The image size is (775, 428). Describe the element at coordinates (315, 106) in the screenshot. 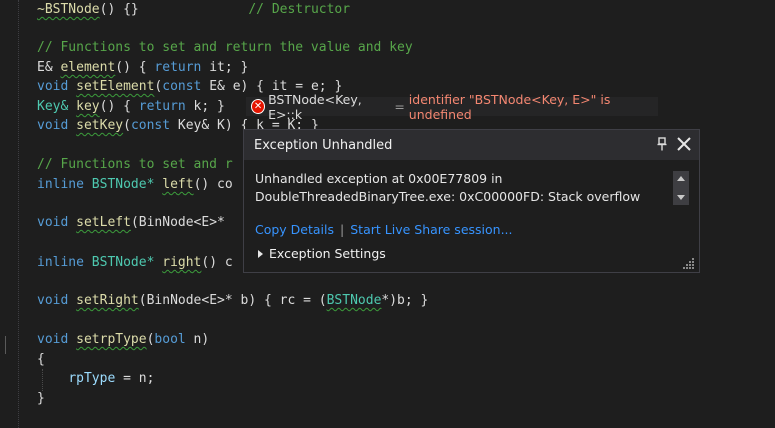

I see `error-symbol: BSTNode<Key, E>::k` at that location.